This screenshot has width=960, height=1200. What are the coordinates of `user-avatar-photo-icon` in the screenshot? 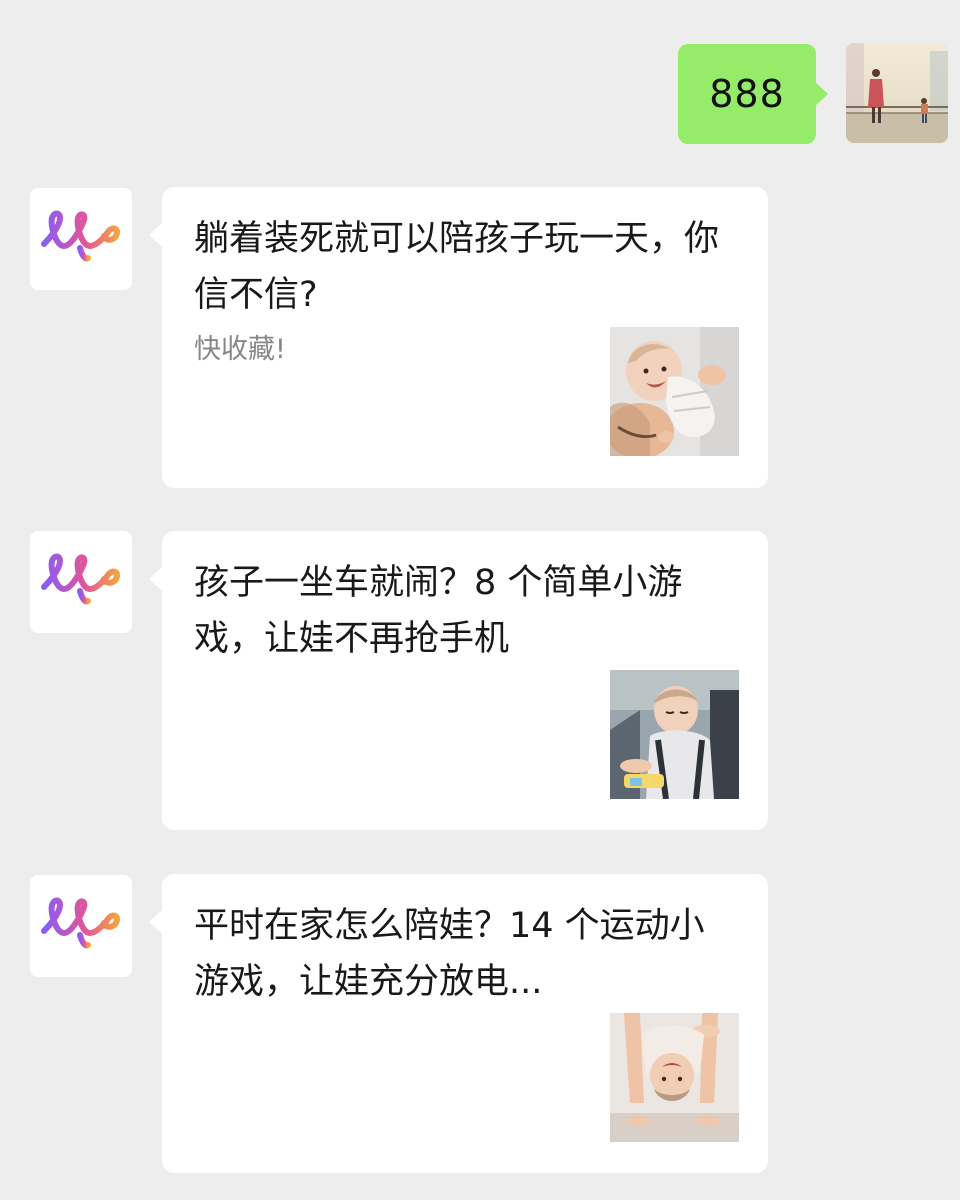 It's located at (897, 93).